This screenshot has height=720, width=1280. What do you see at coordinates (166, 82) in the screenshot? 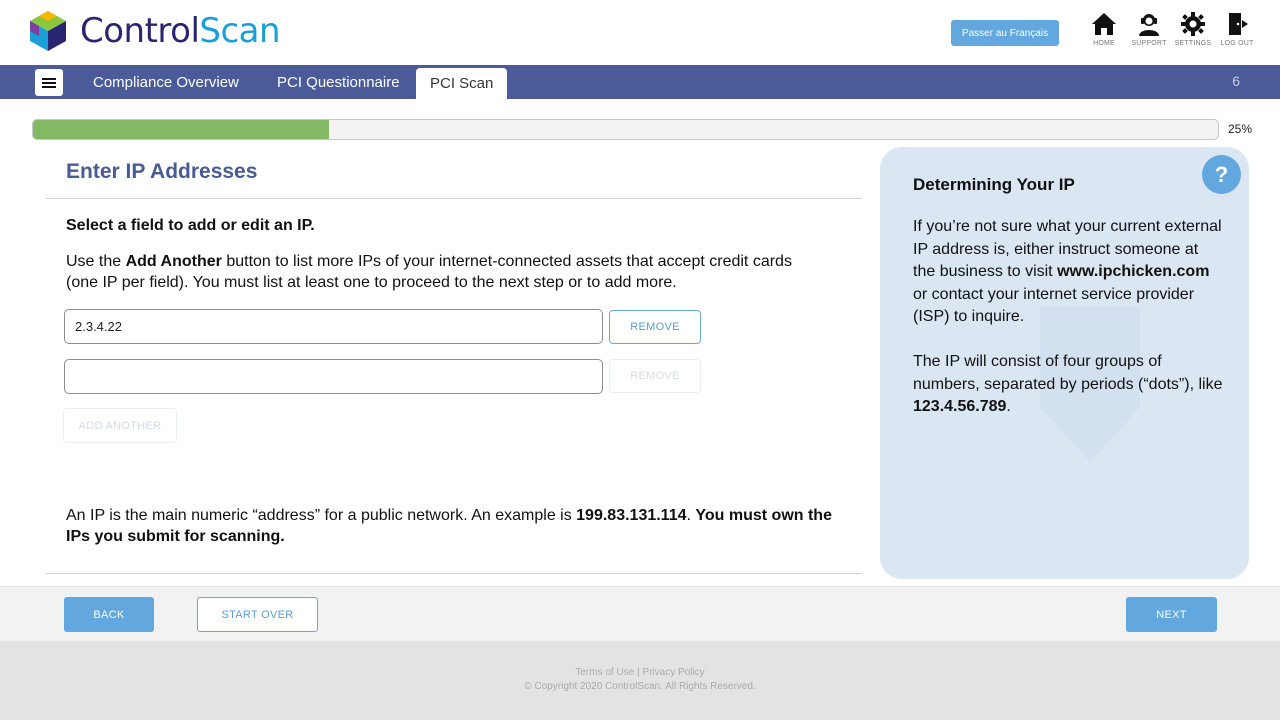
I see `tab-compliance-overview: Compliance Overview` at bounding box center [166, 82].